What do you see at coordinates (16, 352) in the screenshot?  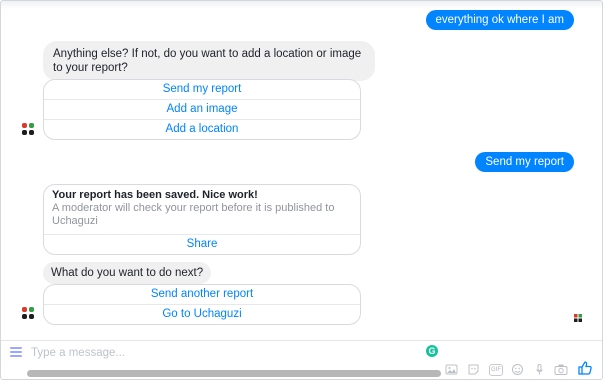 I see `menu-icon` at bounding box center [16, 352].